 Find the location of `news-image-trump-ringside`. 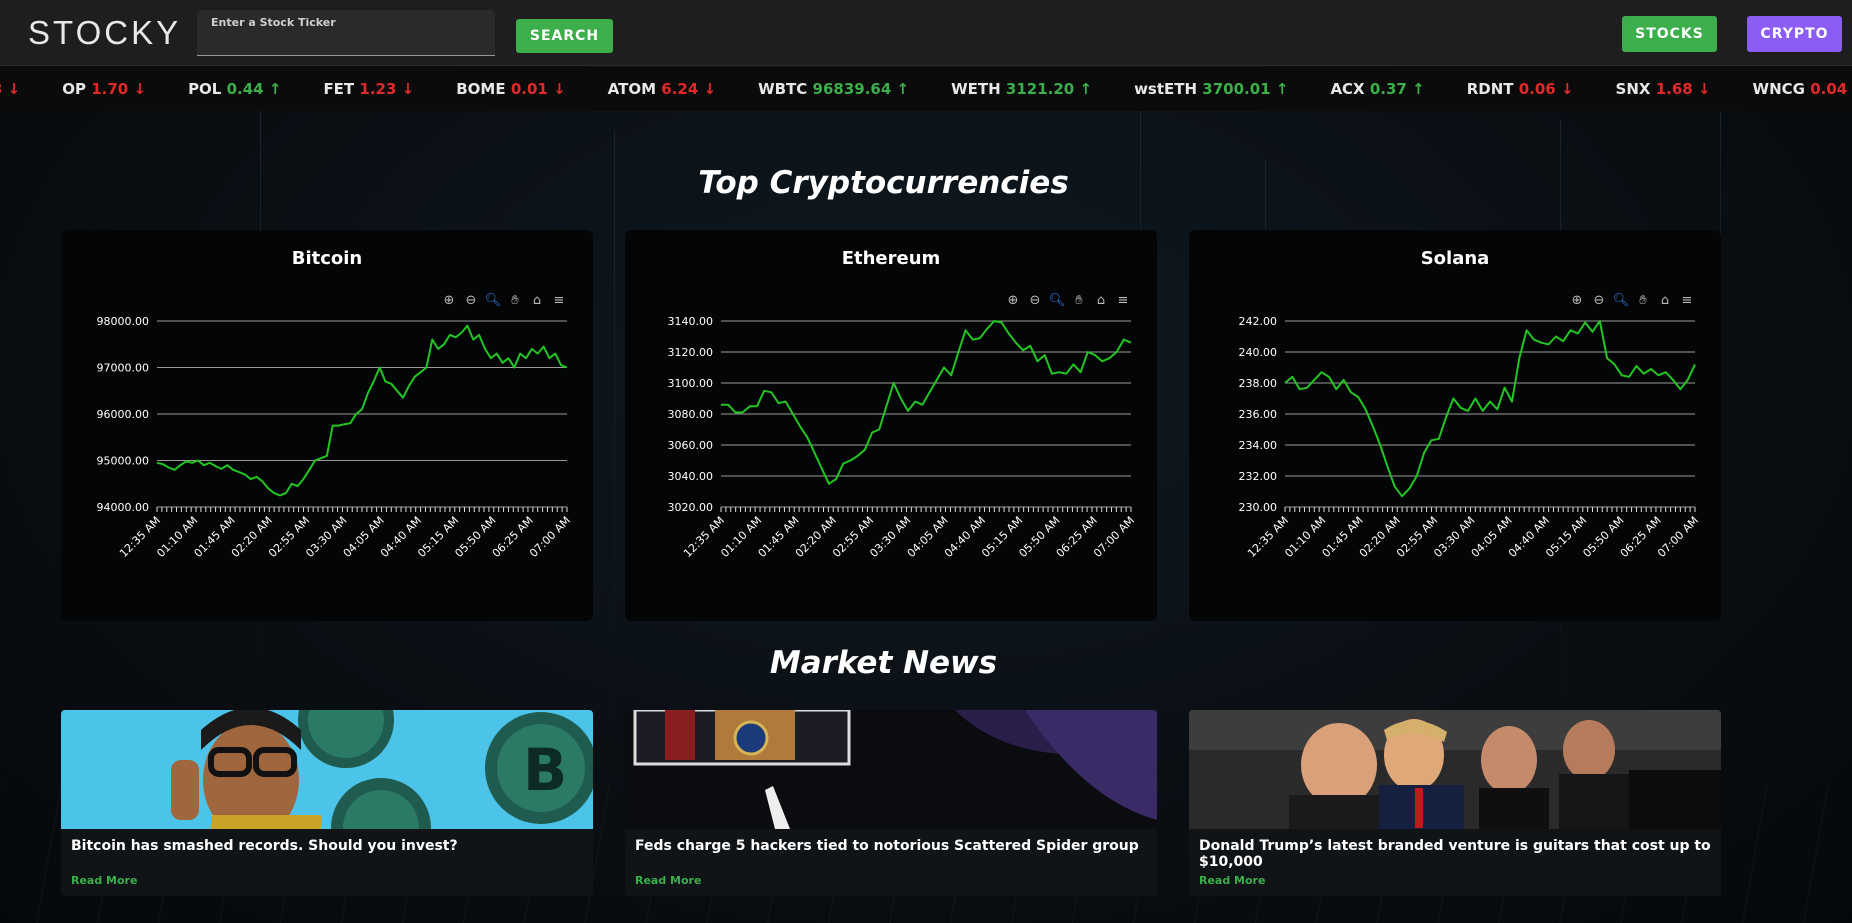

news-image-trump-ringside is located at coordinates (1455, 769).